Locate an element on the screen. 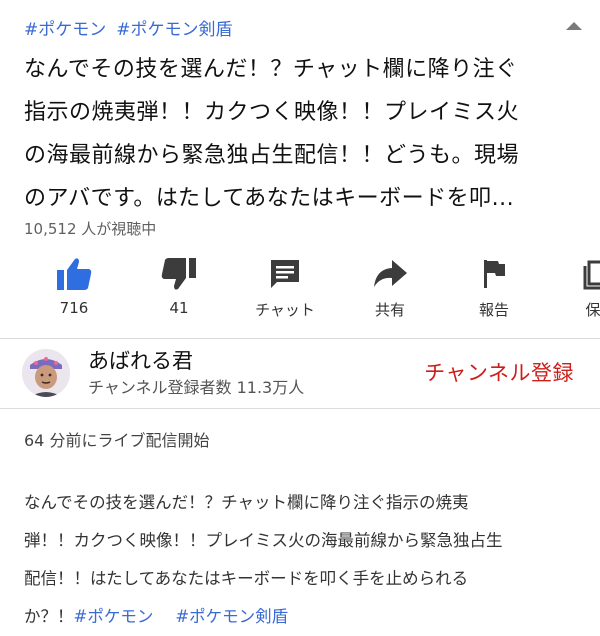  description-line: 配信！！はたしてあなたはキーボードを叩く手を止められる is located at coordinates (246, 578).